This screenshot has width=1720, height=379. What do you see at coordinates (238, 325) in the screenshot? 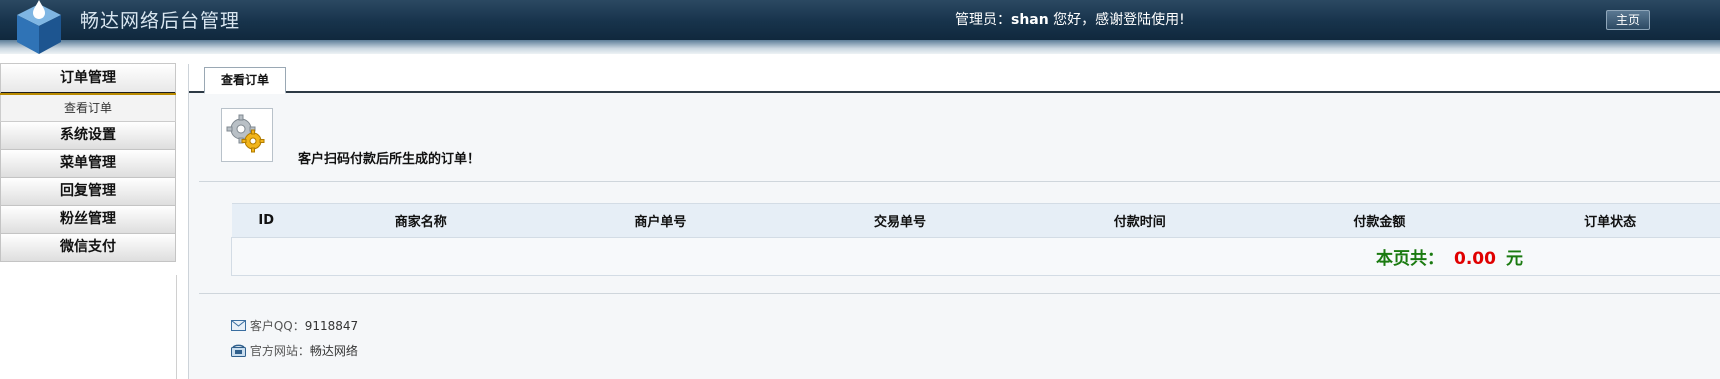
I see `mail-icon` at bounding box center [238, 325].